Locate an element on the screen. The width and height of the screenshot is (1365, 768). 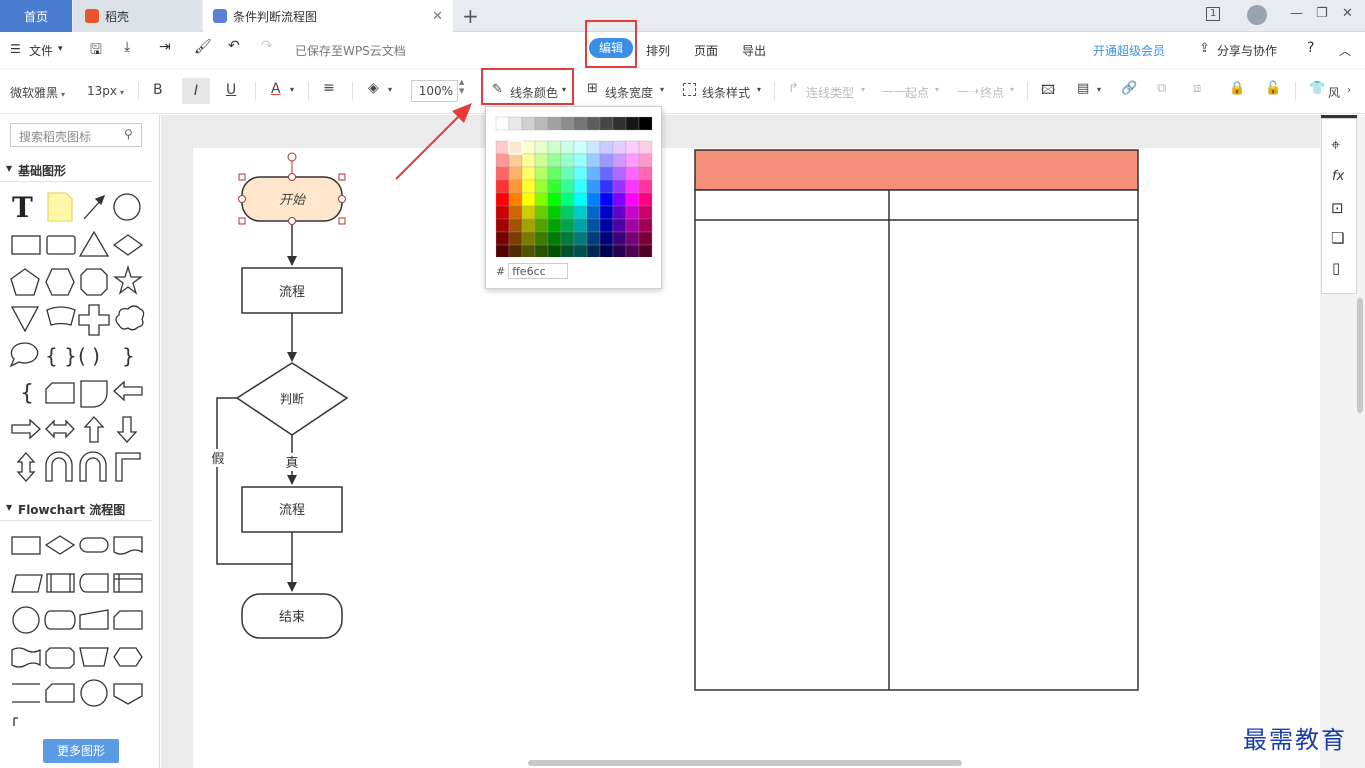
underline-button: U is located at coordinates (231, 90).